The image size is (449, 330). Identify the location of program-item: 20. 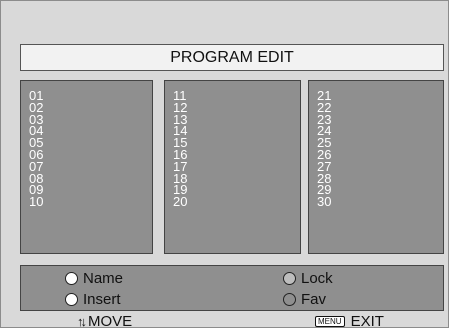
(236, 201).